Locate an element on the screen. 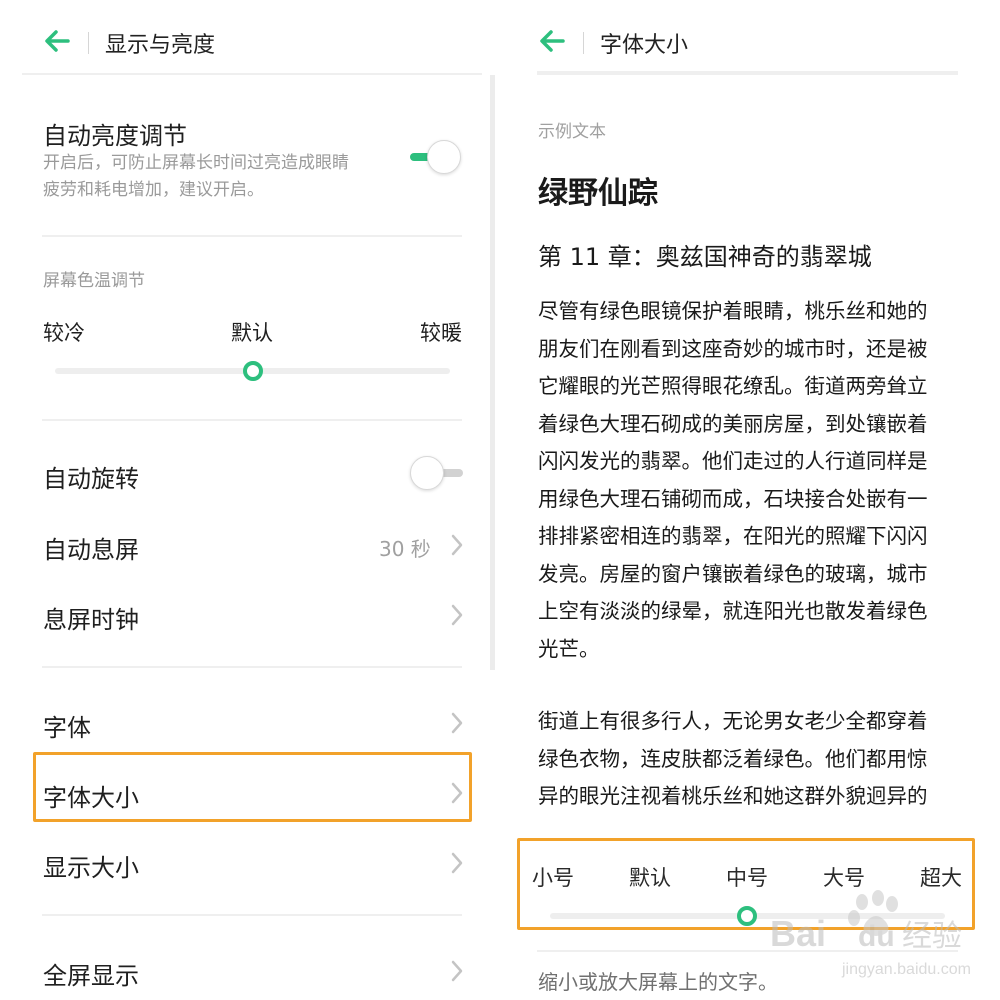 This screenshot has height=1000, width=1000. svg-text: du is located at coordinates (876, 936).